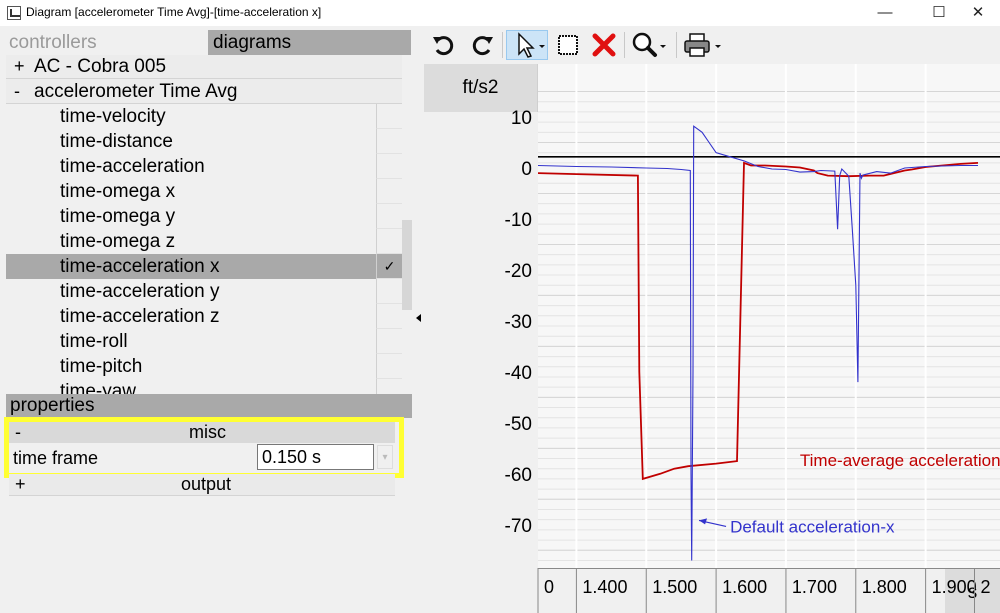  Describe the element at coordinates (604, 587) in the screenshot. I see `x-tick-label: 1.400` at that location.